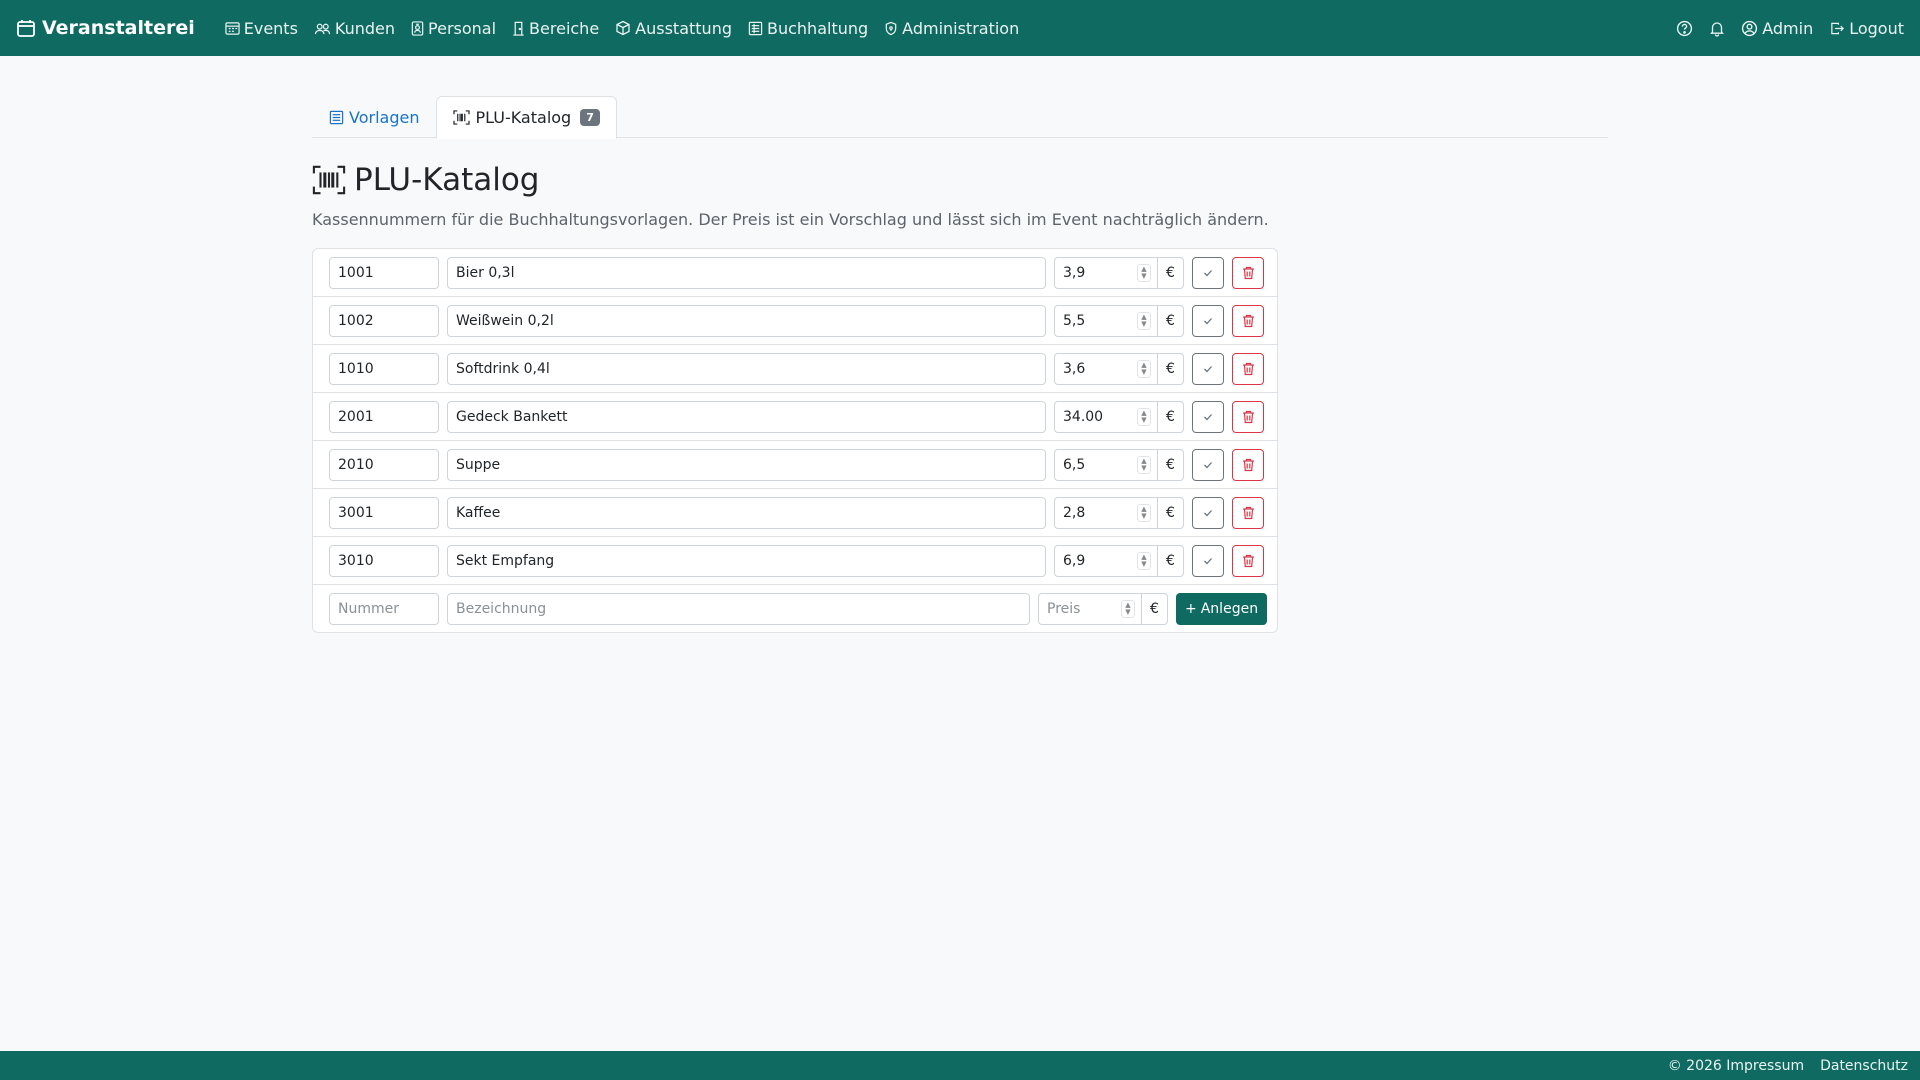 The width and height of the screenshot is (1920, 1080). Describe the element at coordinates (891, 28) in the screenshot. I see `shield-icon` at that location.